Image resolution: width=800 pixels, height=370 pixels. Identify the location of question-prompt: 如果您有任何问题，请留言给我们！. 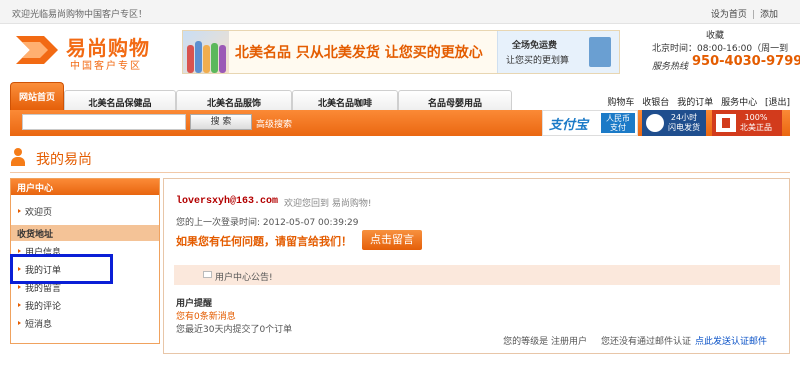
(264, 241).